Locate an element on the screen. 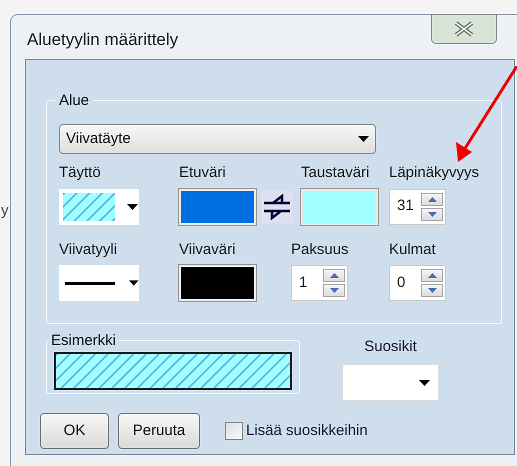 Image resolution: width=517 pixels, height=466 pixels. field-label: Paksuus is located at coordinates (320, 250).